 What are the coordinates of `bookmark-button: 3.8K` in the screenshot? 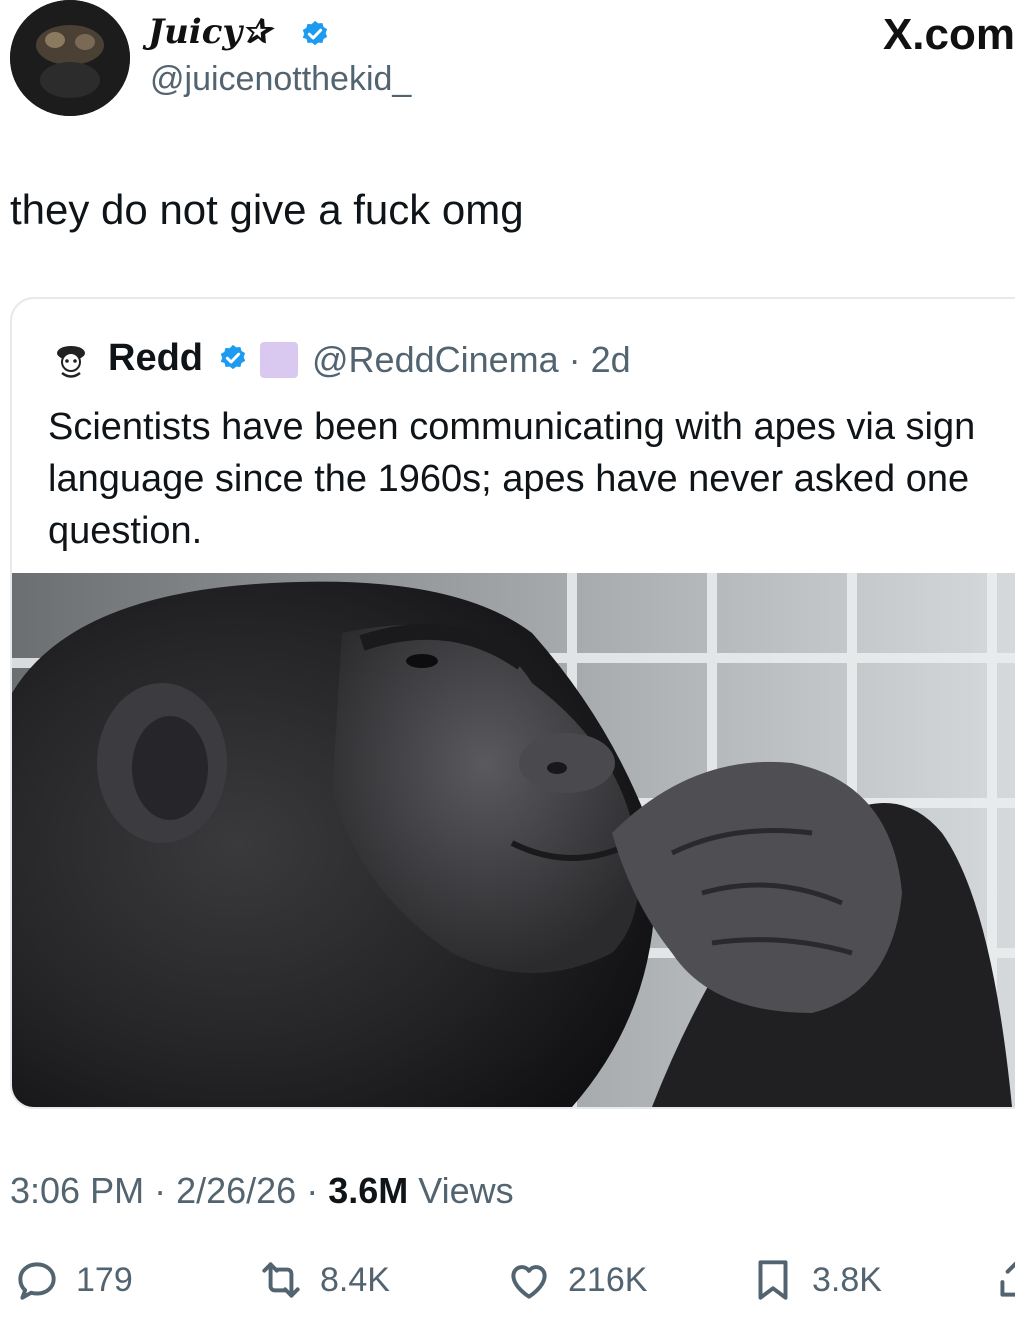 It's located at (815, 1280).